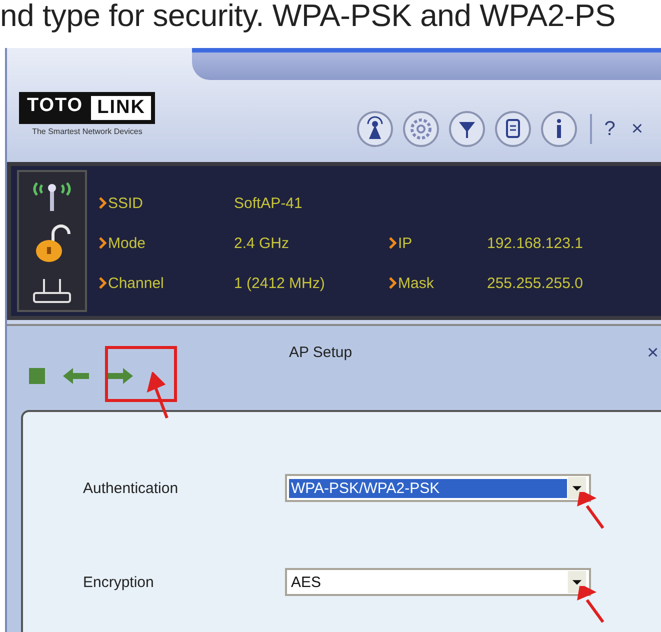  Describe the element at coordinates (87, 108) in the screenshot. I see `logo: TOTO LINK` at that location.